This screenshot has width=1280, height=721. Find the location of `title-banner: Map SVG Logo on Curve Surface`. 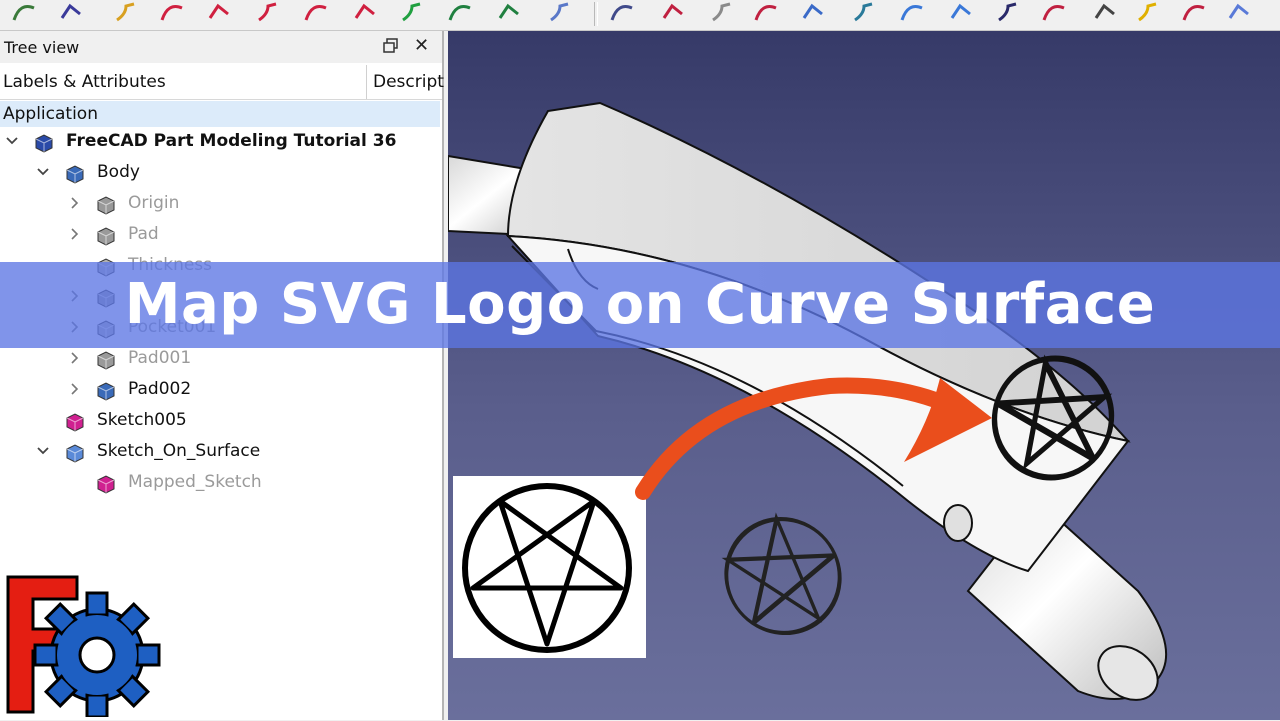

title-banner: Map SVG Logo on Curve Surface is located at coordinates (640, 305).